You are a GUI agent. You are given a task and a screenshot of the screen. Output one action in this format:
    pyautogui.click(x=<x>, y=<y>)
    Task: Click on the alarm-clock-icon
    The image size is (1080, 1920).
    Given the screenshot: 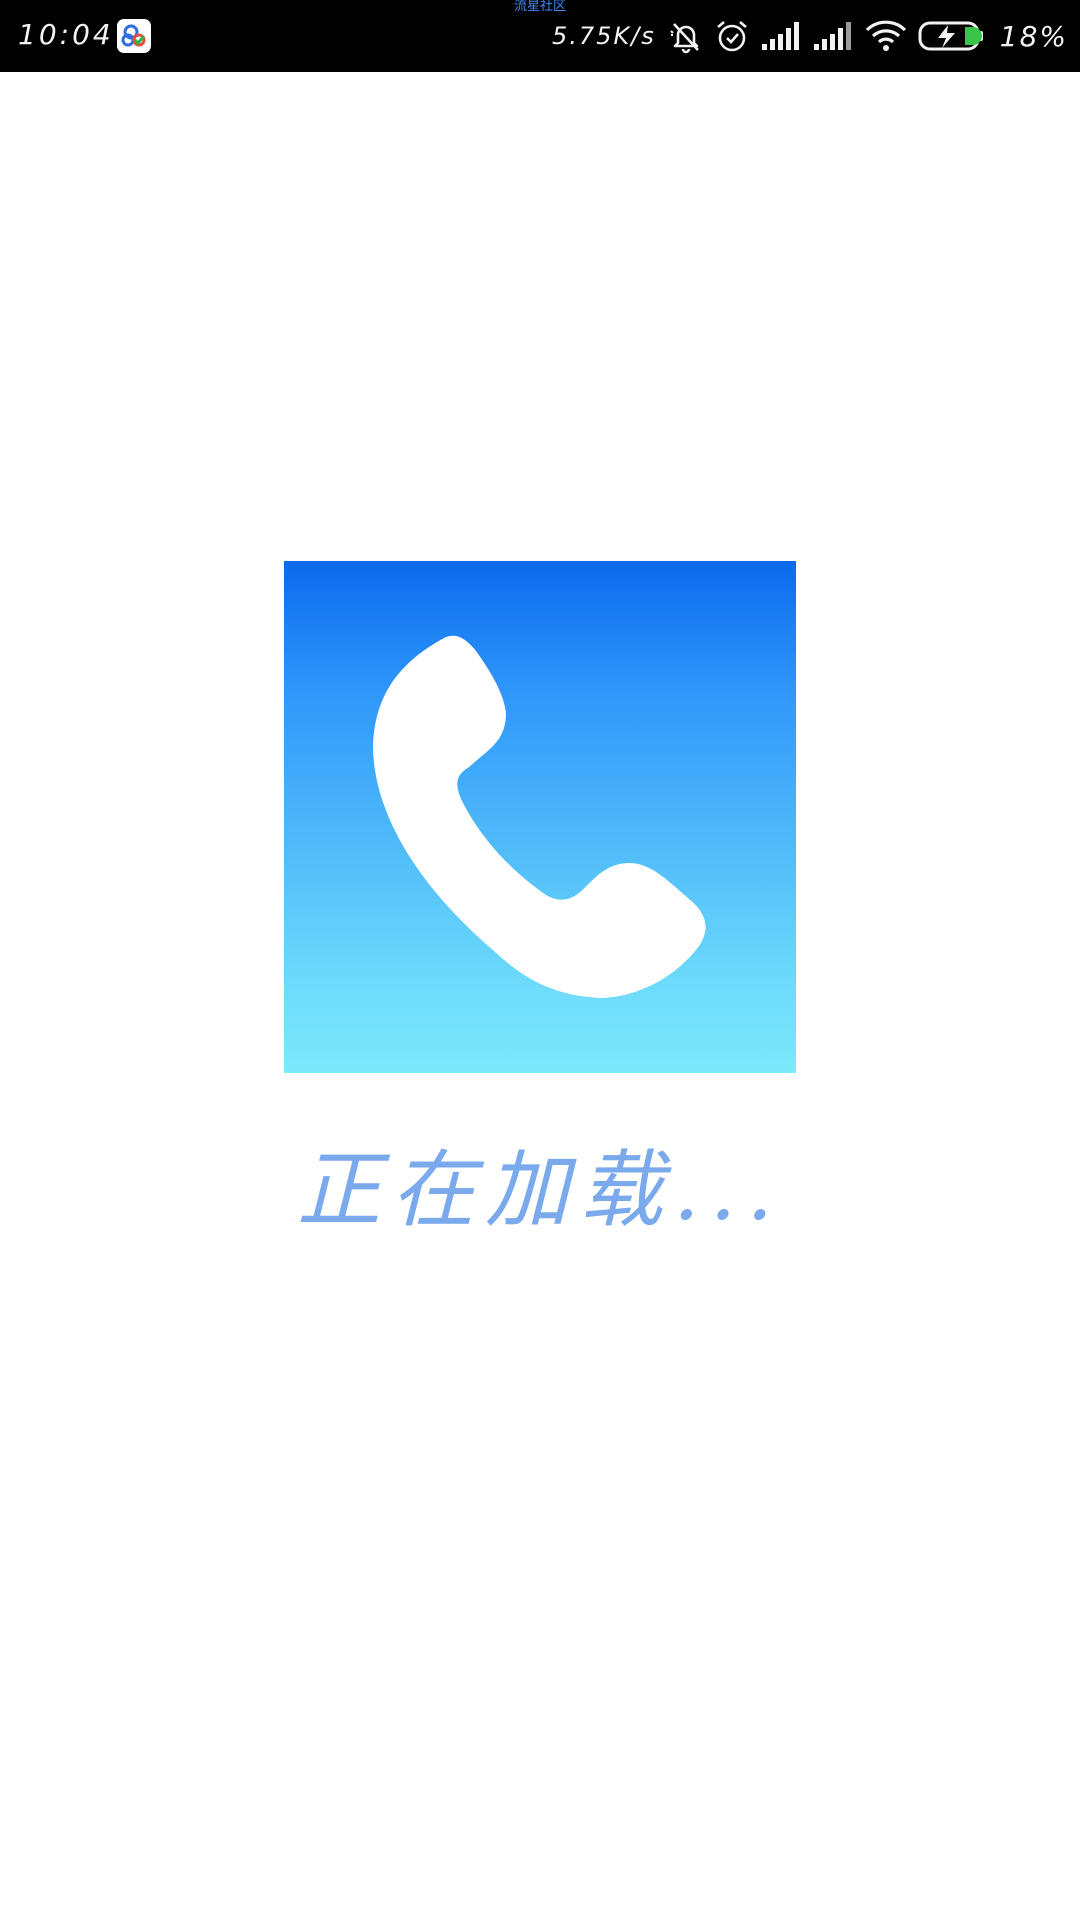 What is the action you would take?
    pyautogui.click(x=731, y=36)
    